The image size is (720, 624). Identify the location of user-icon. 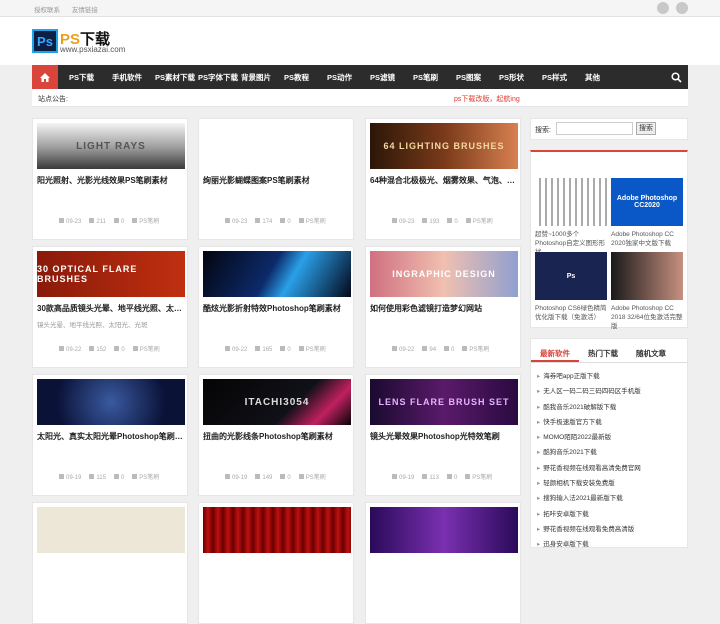
(682, 8).